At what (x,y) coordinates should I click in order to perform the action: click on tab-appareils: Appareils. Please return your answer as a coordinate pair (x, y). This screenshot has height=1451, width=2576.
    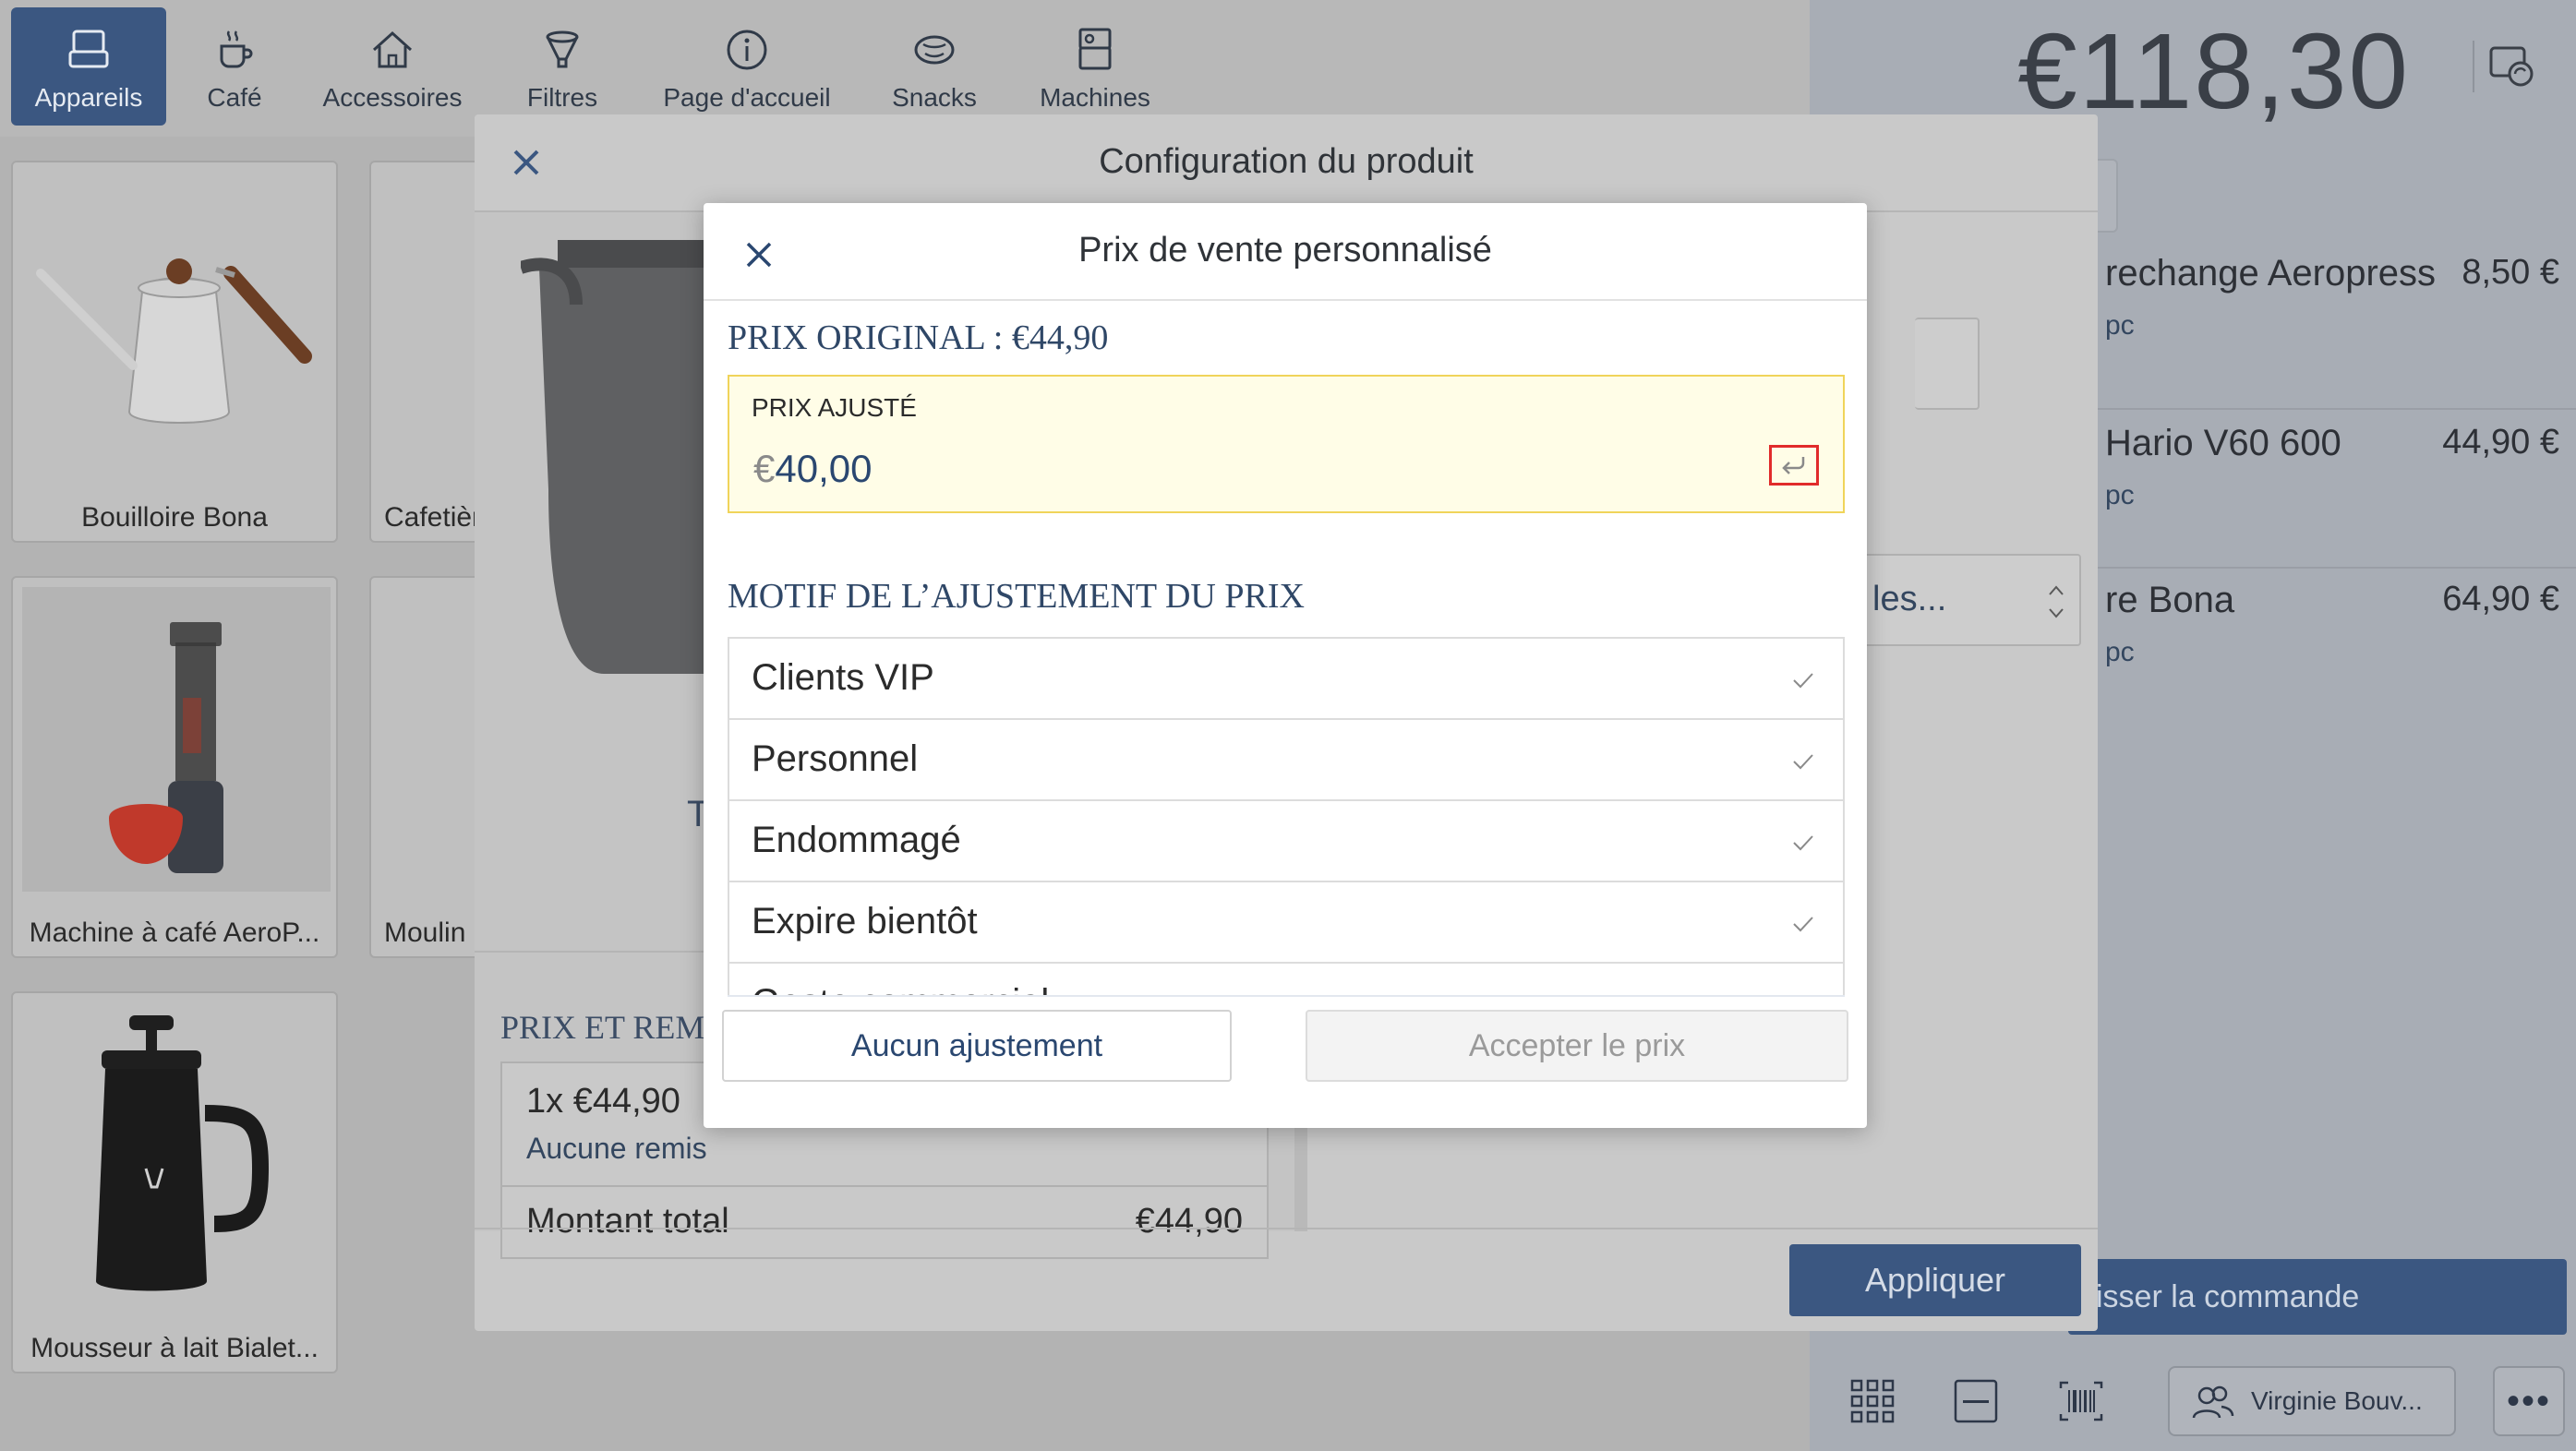
    Looking at the image, I should click on (88, 66).